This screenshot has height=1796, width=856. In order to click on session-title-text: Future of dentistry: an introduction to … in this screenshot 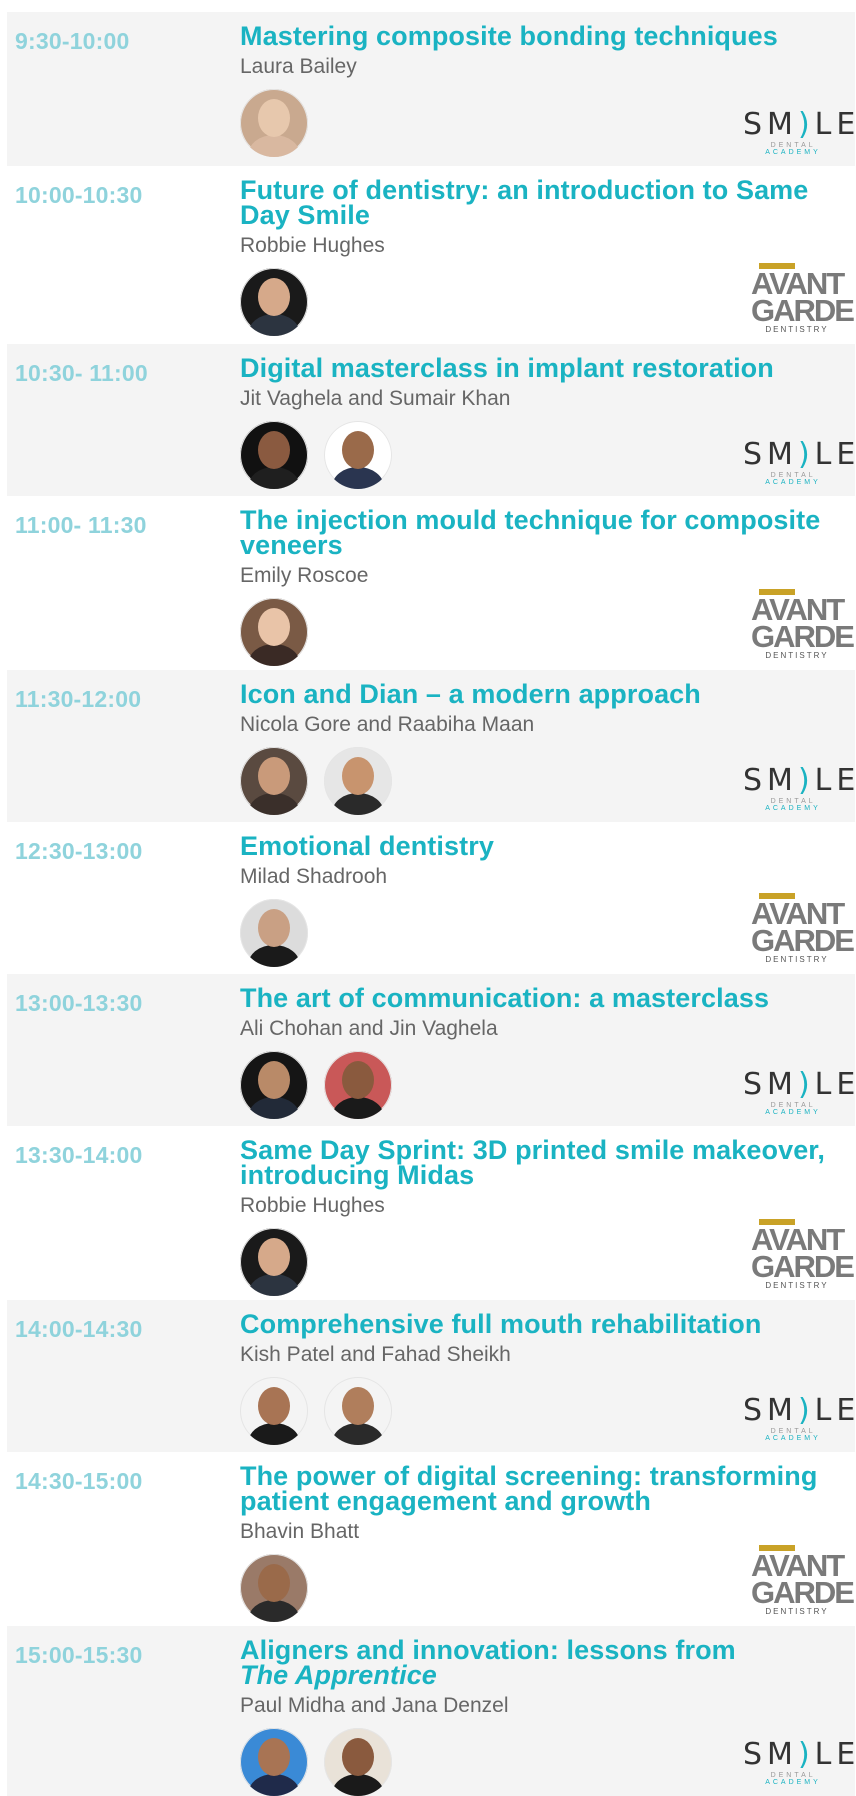, I will do `click(524, 202)`.